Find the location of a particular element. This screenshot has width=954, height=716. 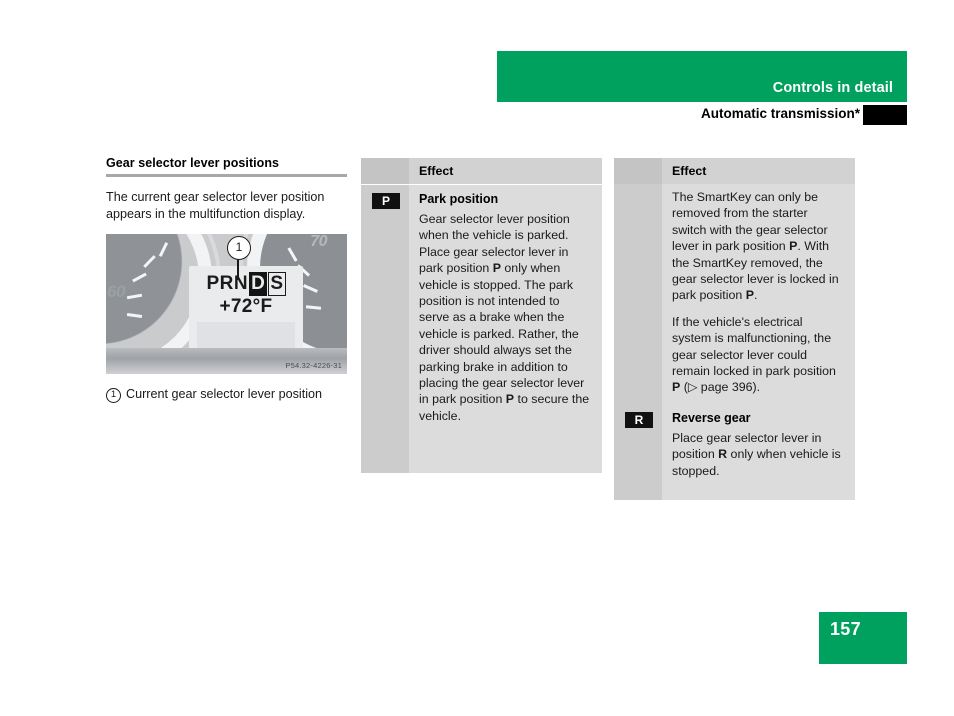

display-lower-area is located at coordinates (246, 335).